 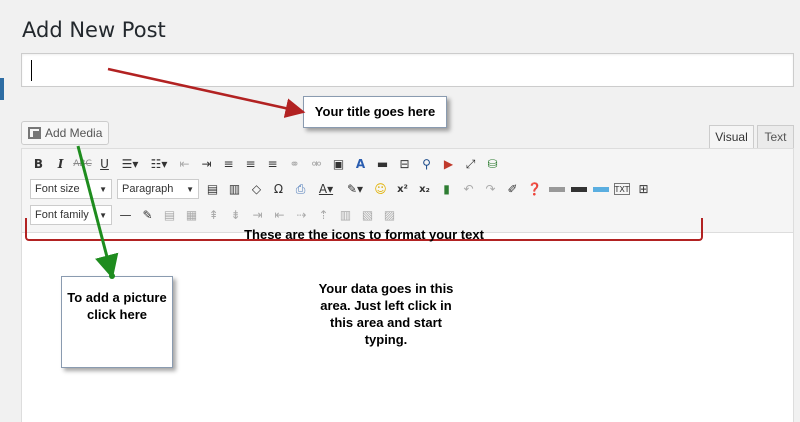 I want to click on undo-icon: ↶, so click(x=468, y=189).